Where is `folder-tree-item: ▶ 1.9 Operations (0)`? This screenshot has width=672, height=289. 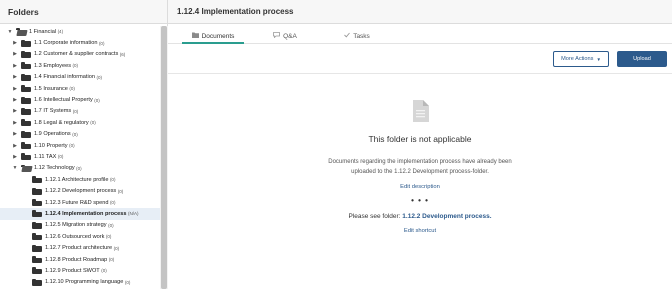
folder-tree-item: ▶ 1.9 Operations (0) is located at coordinates (80, 134).